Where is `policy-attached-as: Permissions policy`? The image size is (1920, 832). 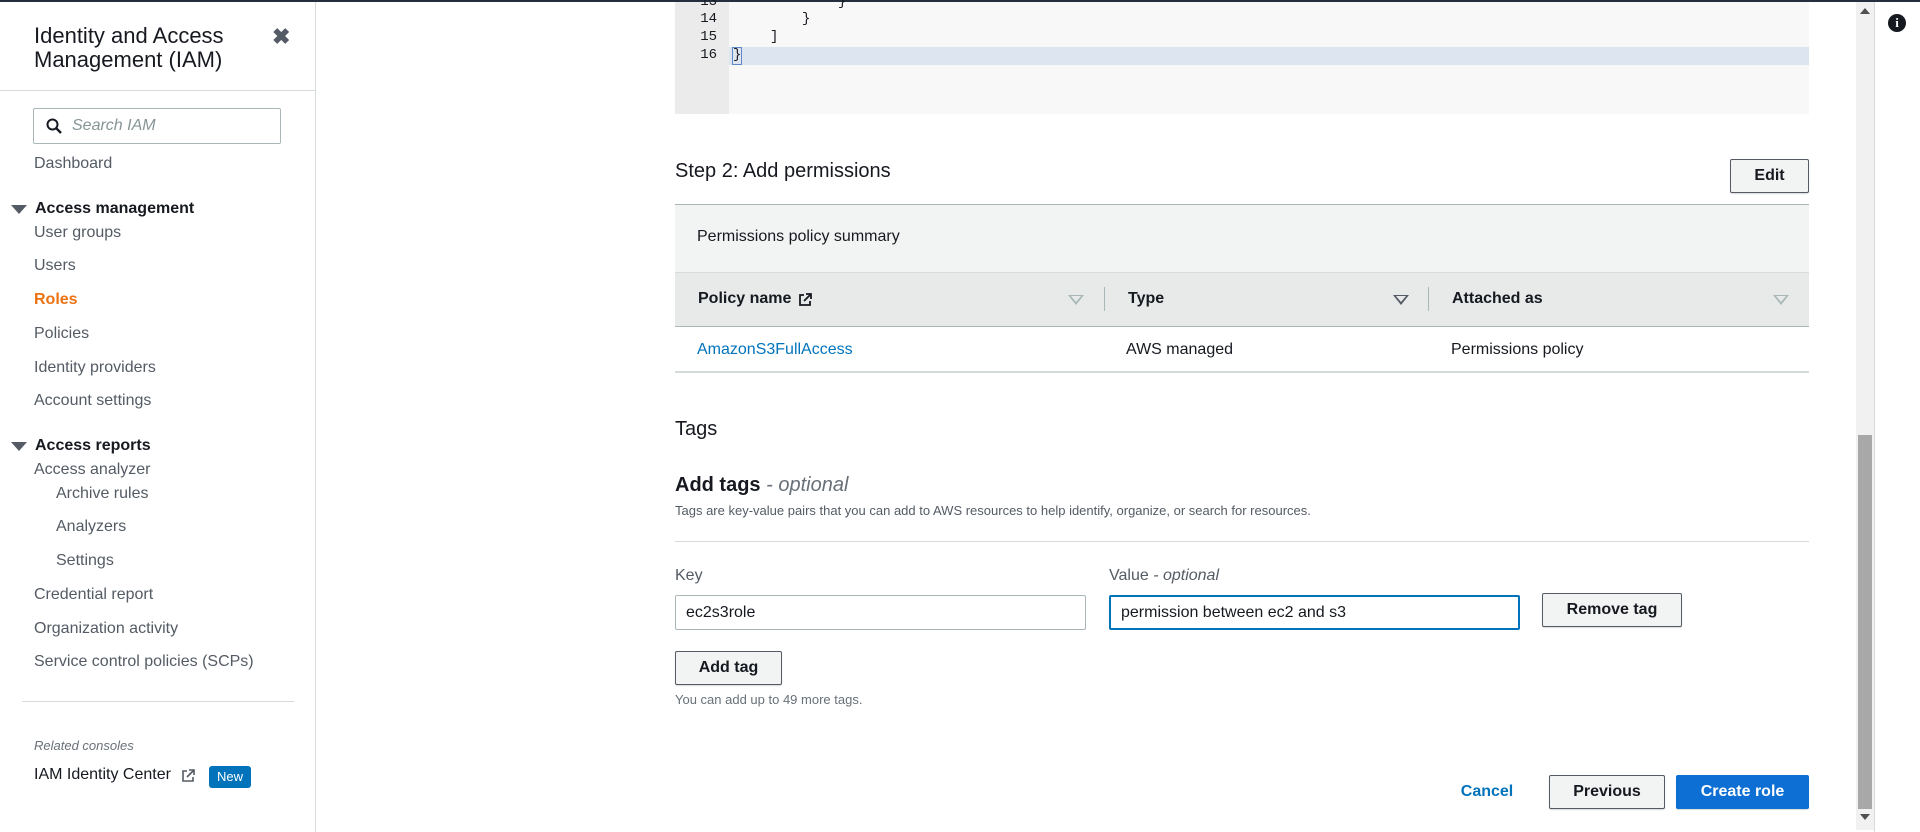 policy-attached-as: Permissions policy is located at coordinates (1517, 349).